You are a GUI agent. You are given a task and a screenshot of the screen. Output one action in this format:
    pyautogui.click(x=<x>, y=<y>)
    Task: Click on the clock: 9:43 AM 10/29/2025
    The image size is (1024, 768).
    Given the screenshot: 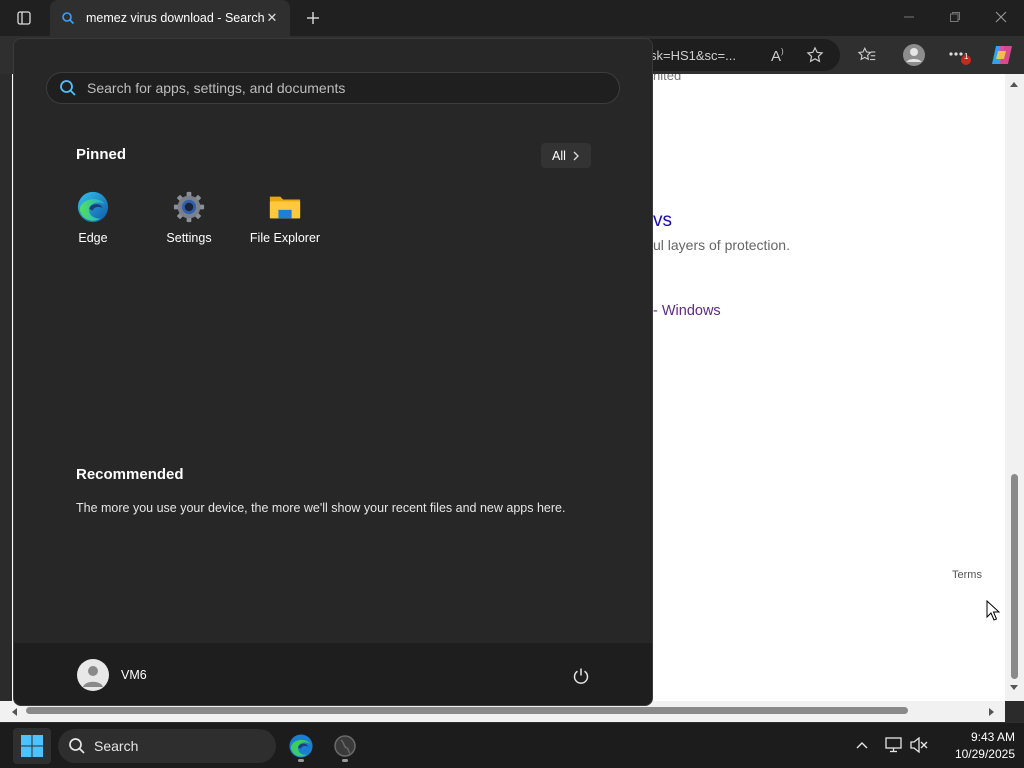 What is the action you would take?
    pyautogui.click(x=975, y=746)
    